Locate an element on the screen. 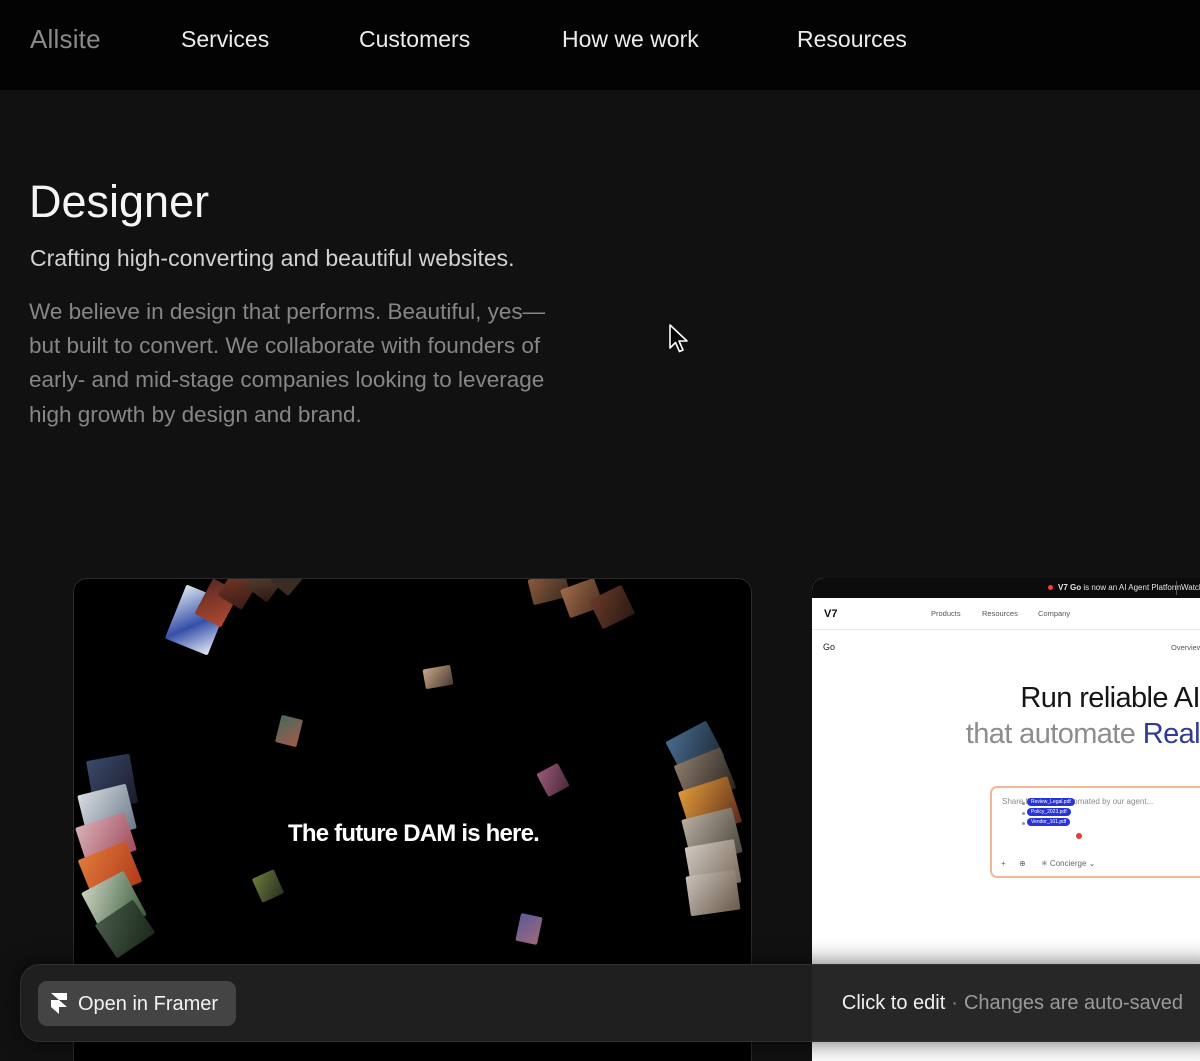  globe-icon: ⊕ is located at coordinates (1022, 863).